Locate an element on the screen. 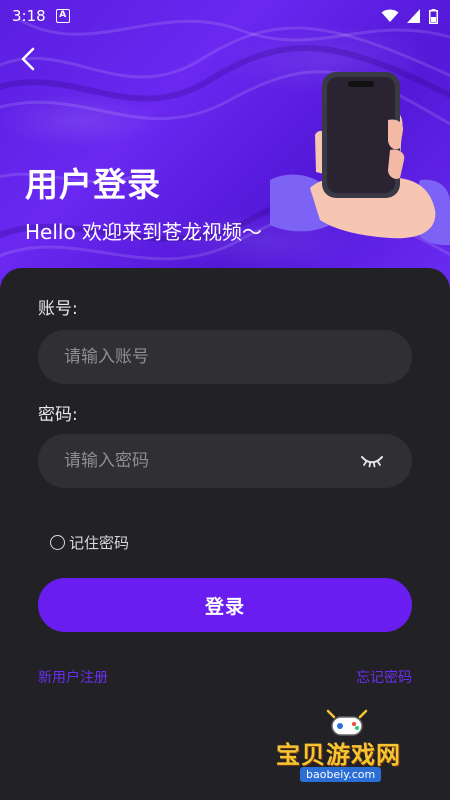 The image size is (450, 800). chevron-left-icon is located at coordinates (28, 59).